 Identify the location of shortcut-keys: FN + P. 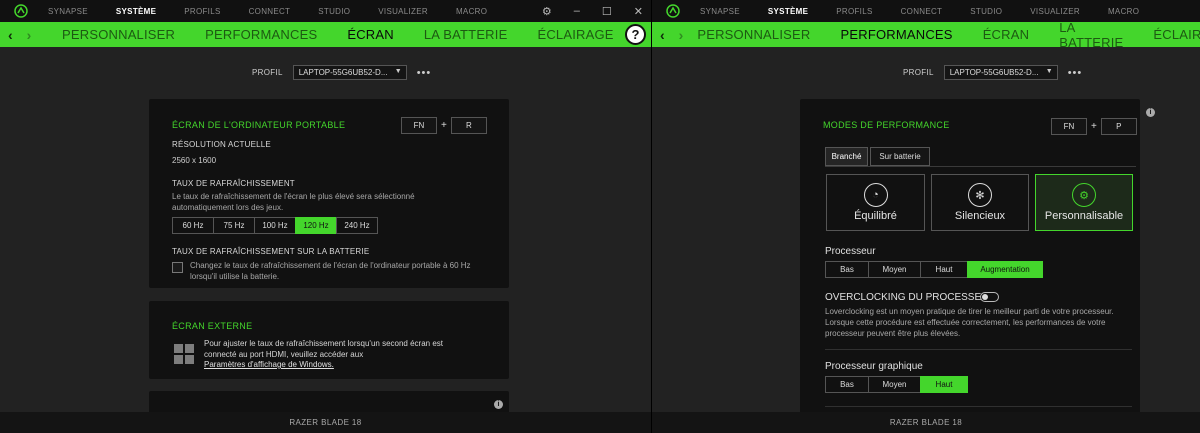
(1094, 126).